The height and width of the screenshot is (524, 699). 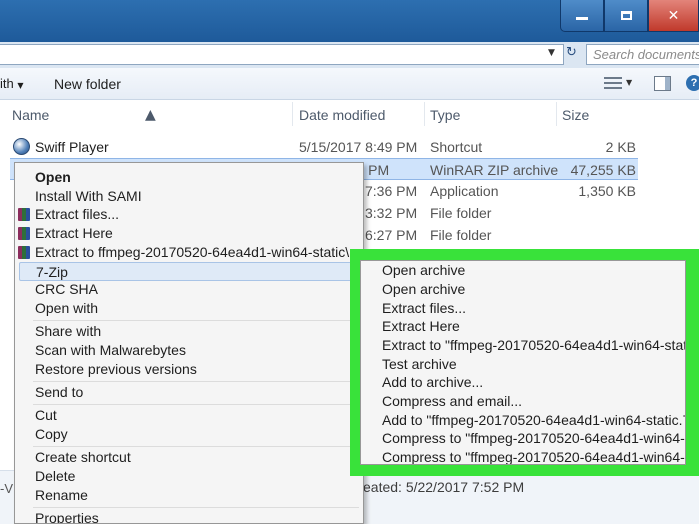 I want to click on open-with-button: ith ▼, so click(x=12, y=83).